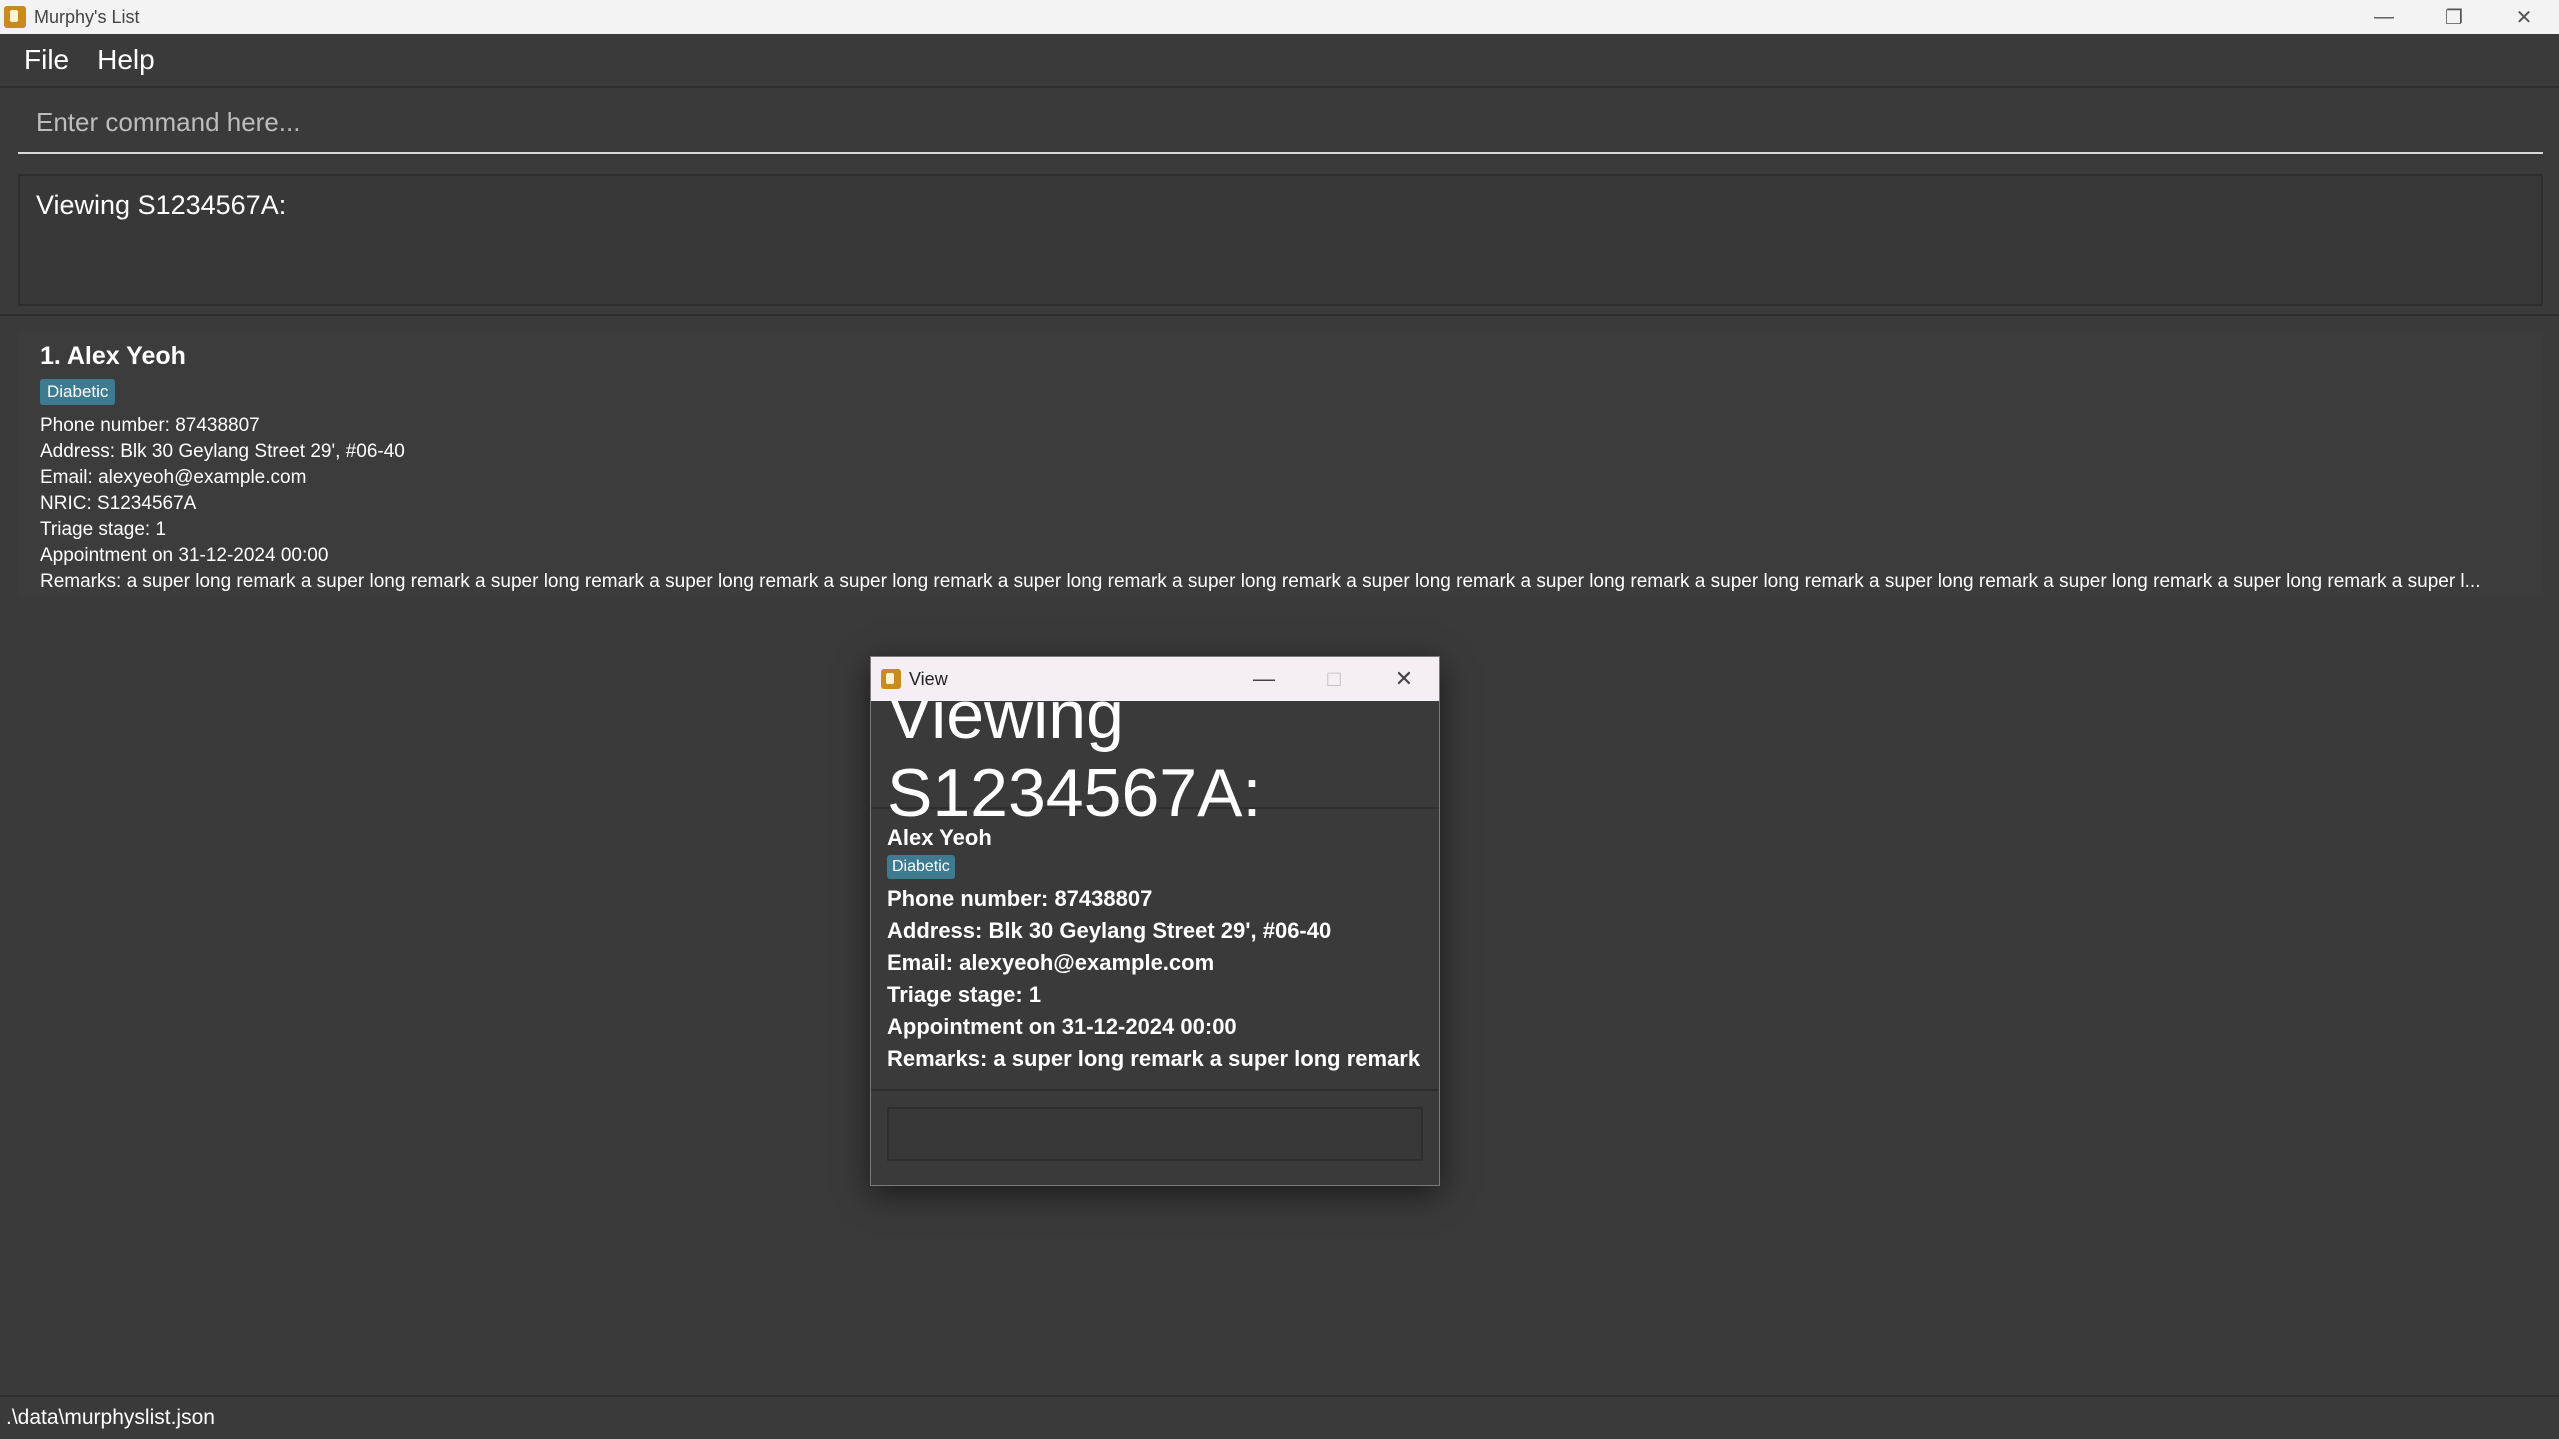 Image resolution: width=2559 pixels, height=1439 pixels. What do you see at coordinates (964, 994) in the screenshot?
I see `view-triage: Triage stage: 1` at bounding box center [964, 994].